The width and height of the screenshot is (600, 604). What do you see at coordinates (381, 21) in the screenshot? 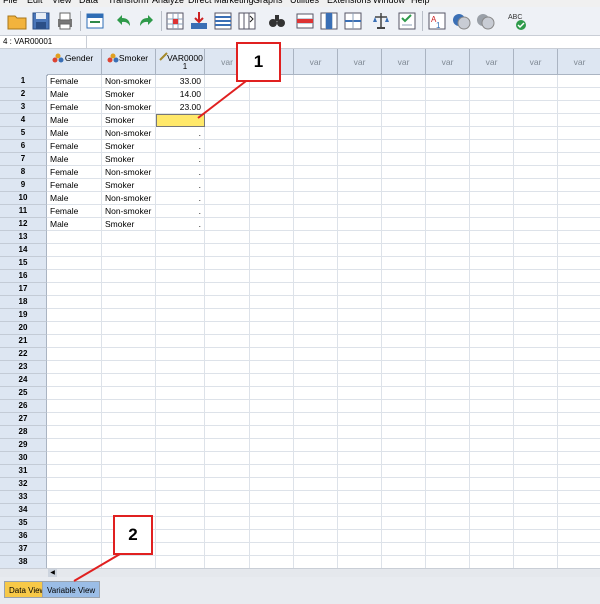
I see `weight-cases-icon` at bounding box center [381, 21].